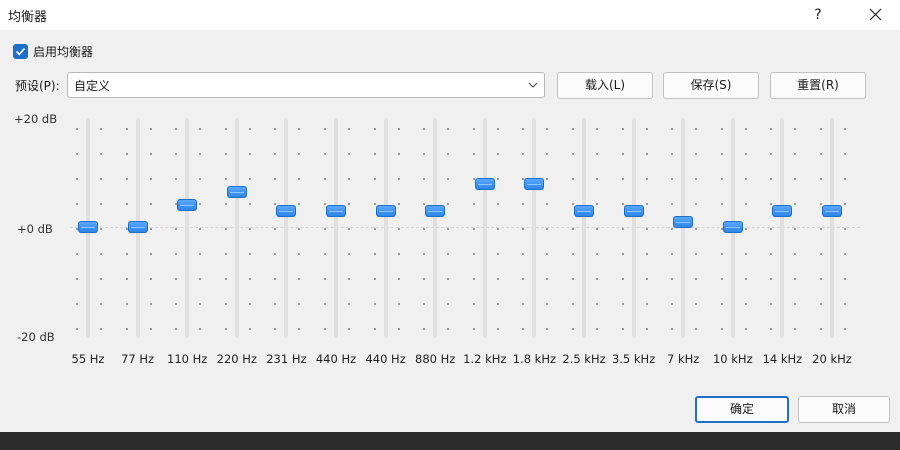 This screenshot has width=900, height=450. Describe the element at coordinates (711, 85) in the screenshot. I see `save-button: 保存(S)` at that location.